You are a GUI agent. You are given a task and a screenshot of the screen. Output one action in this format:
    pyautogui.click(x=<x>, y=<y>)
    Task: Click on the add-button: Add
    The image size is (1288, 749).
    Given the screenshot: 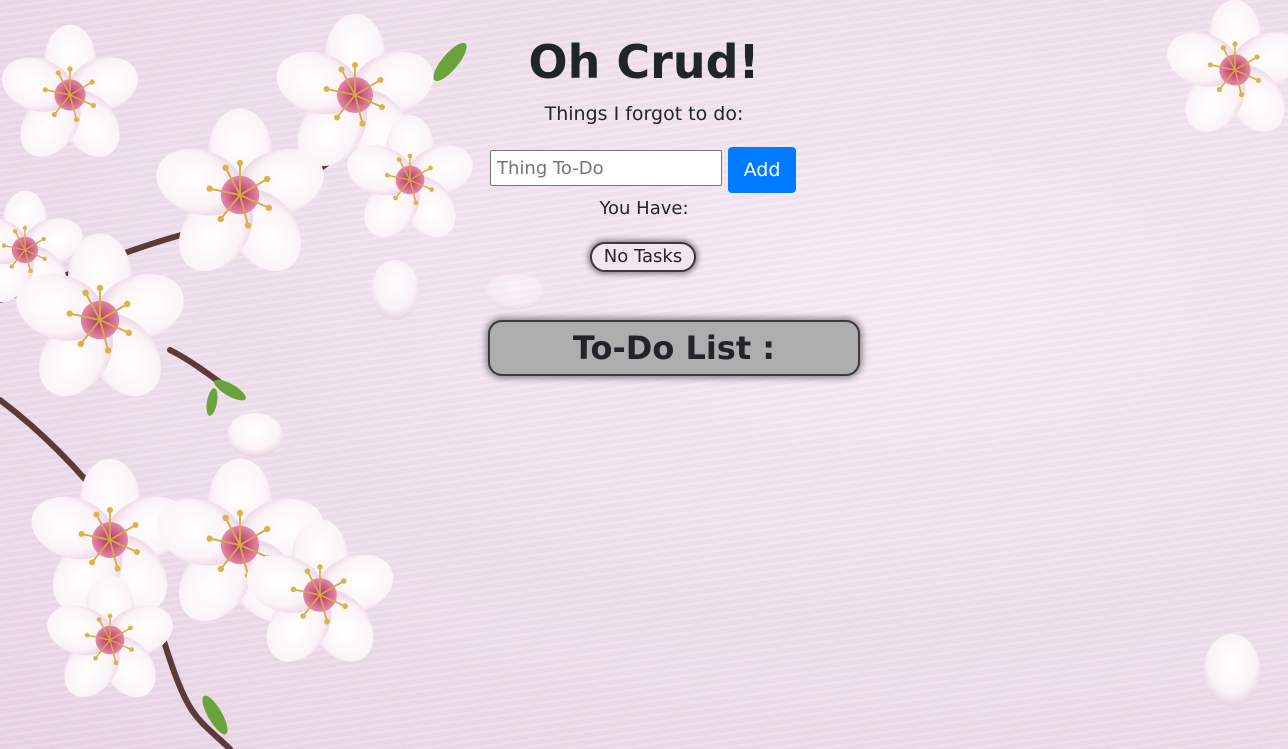 What is the action you would take?
    pyautogui.click(x=762, y=170)
    